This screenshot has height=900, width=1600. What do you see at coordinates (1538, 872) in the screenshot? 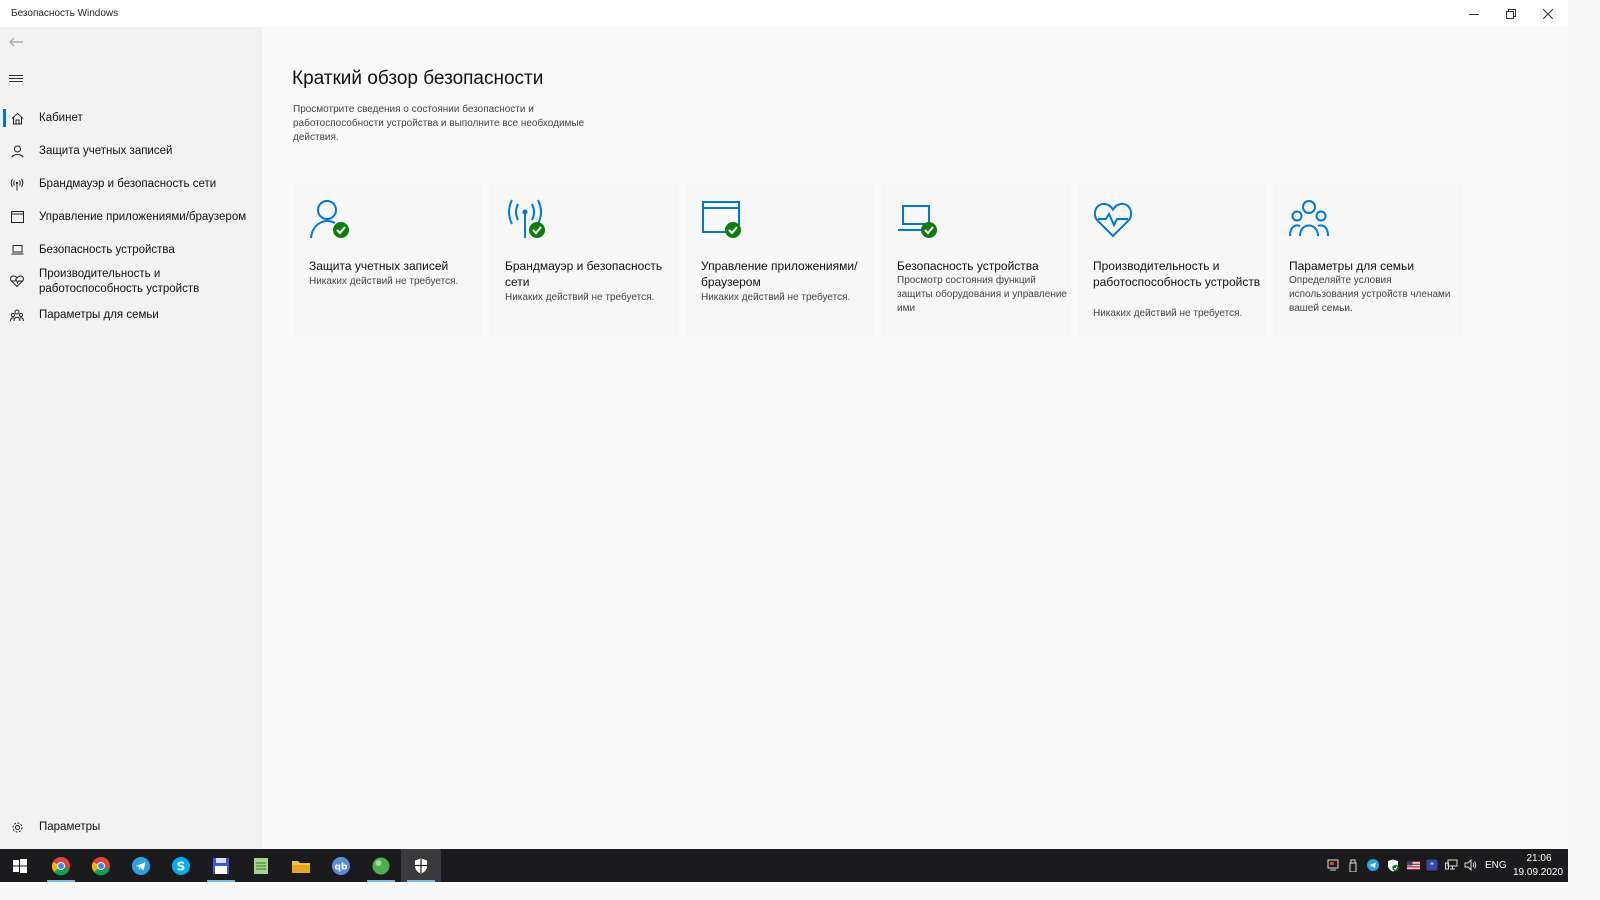
I see `clock-date: 19.09.2020` at bounding box center [1538, 872].